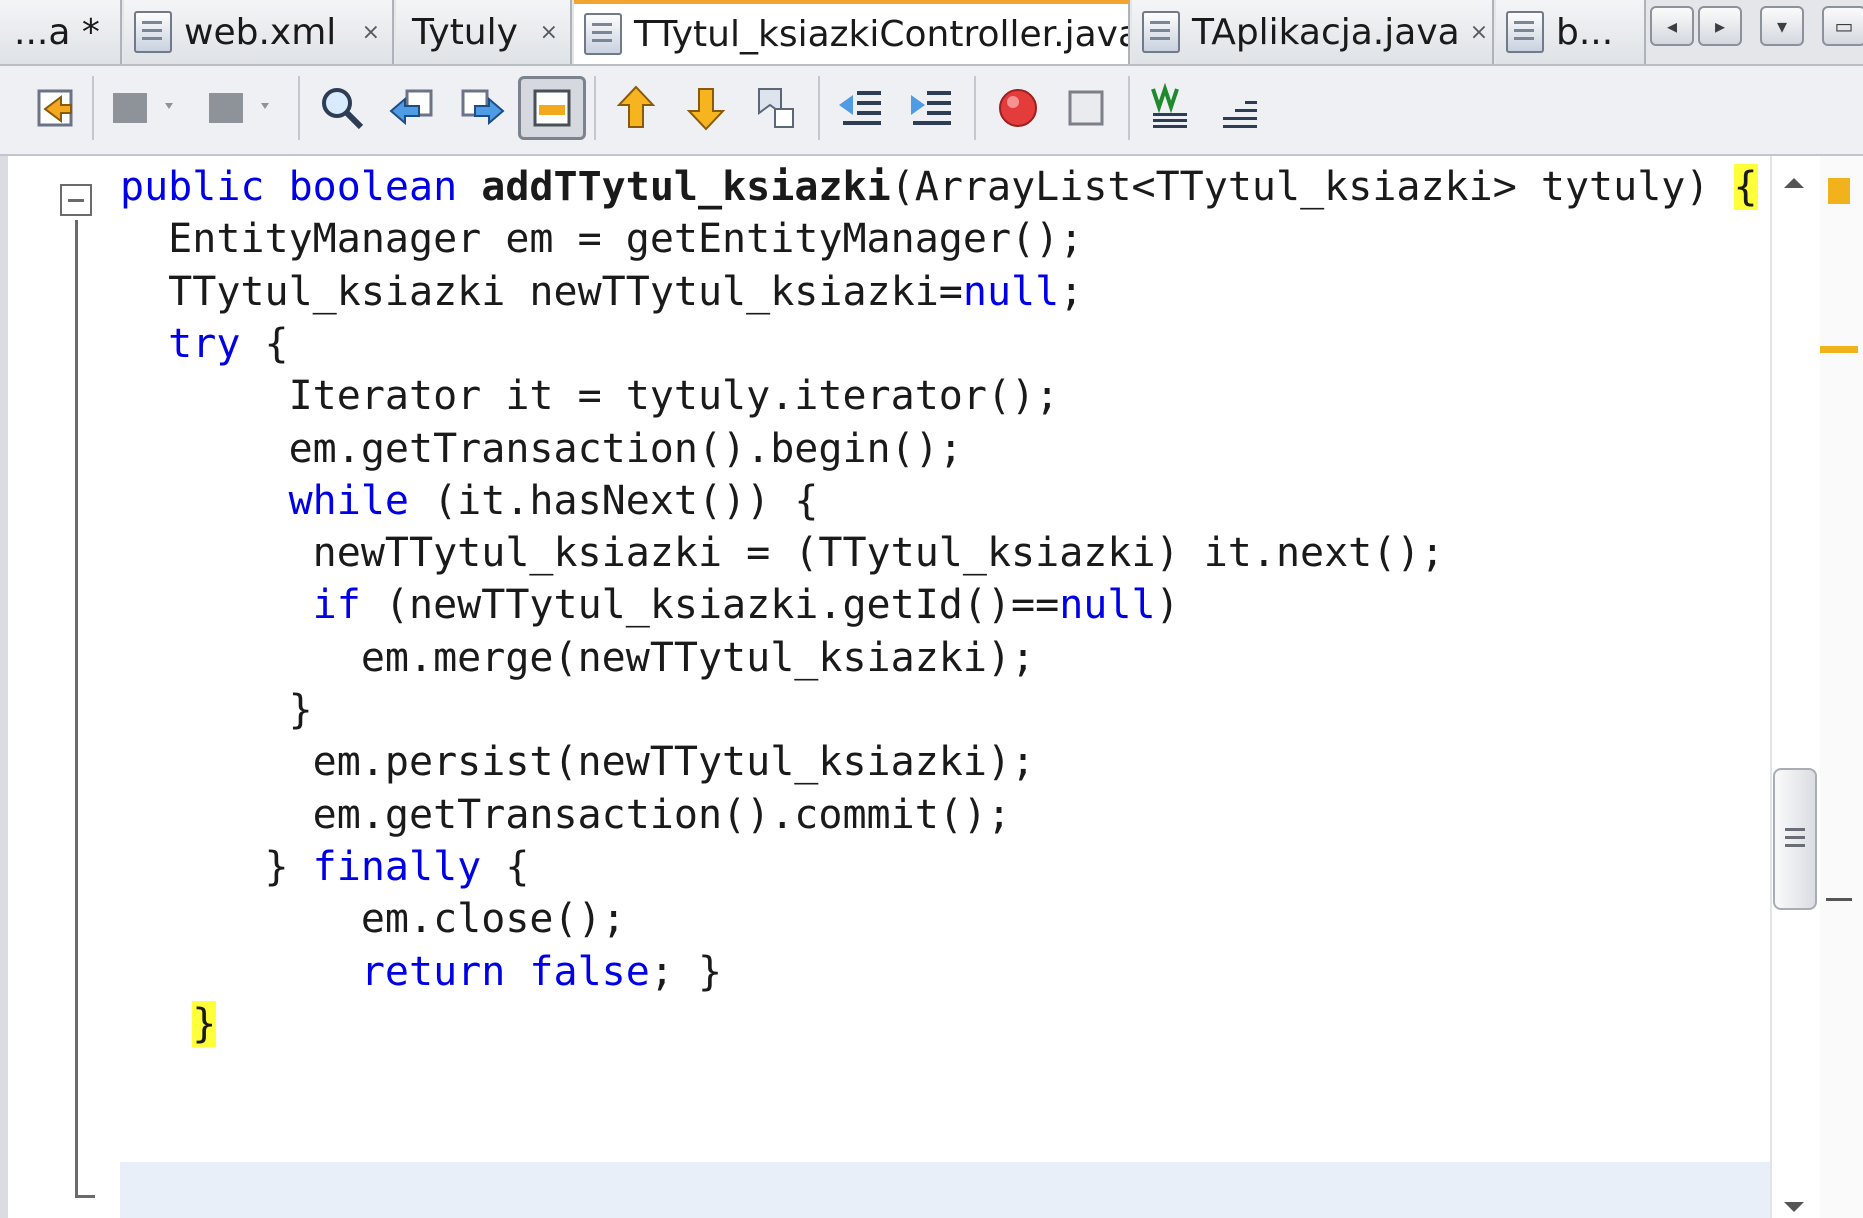 This screenshot has height=1218, width=1863. What do you see at coordinates (860, 108) in the screenshot?
I see `shift-left-icon` at bounding box center [860, 108].